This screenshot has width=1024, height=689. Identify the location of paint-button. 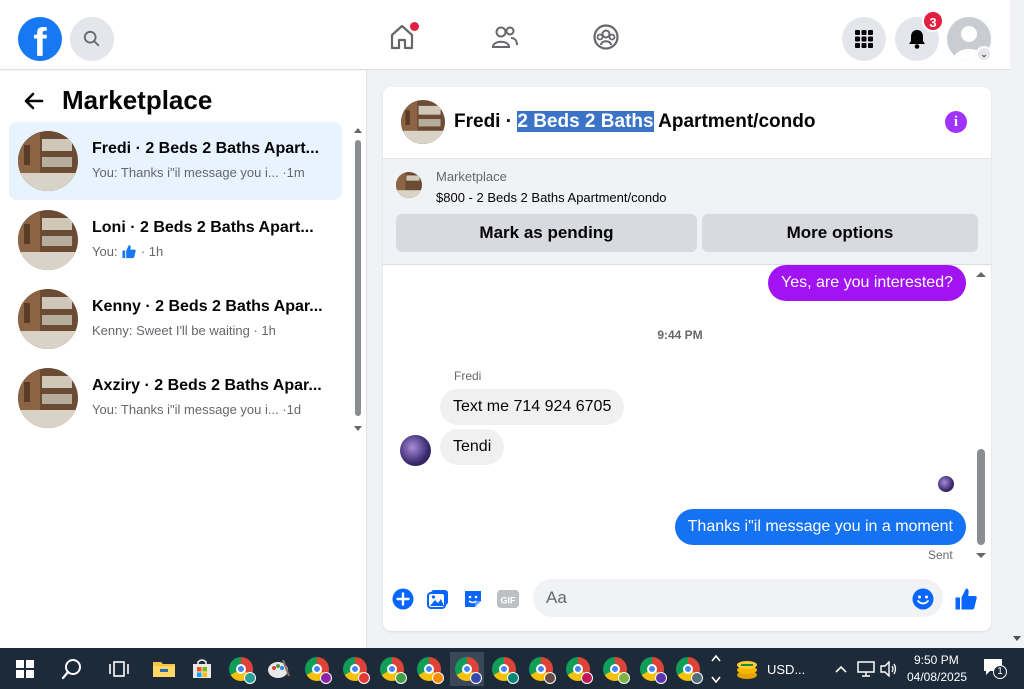
(279, 669).